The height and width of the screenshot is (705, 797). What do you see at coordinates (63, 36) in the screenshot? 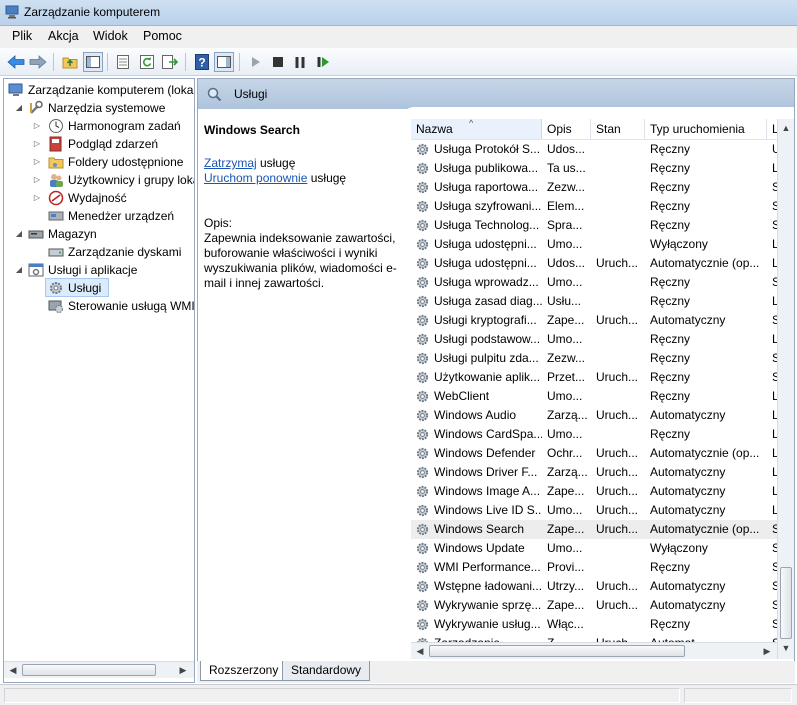
I see `menu-akcja: Akcja` at bounding box center [63, 36].